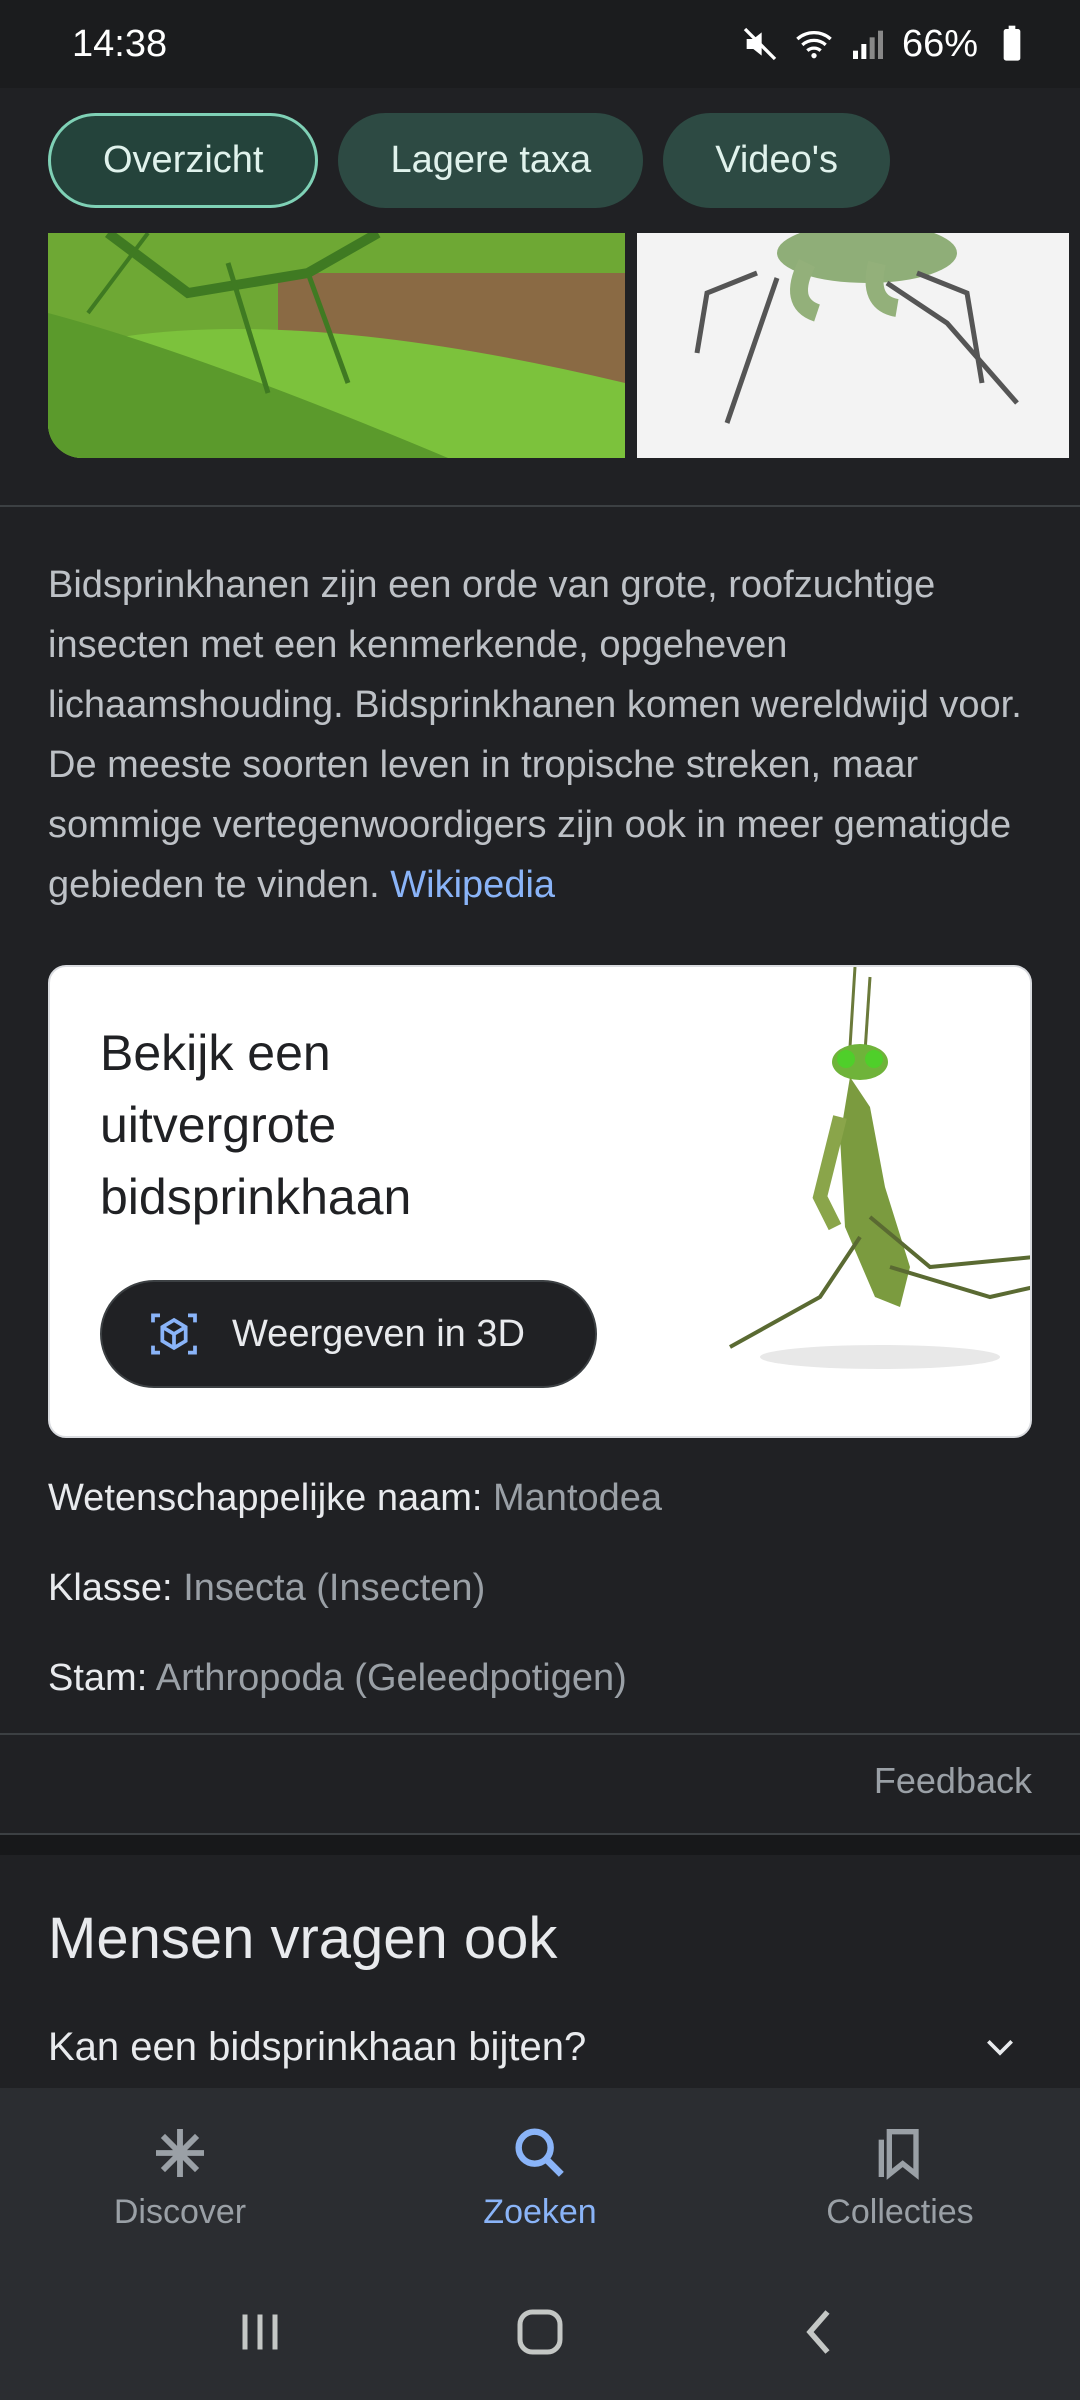  What do you see at coordinates (256, 1125) in the screenshot?
I see `card3d-title: Bekijk een uitvergrote bidsprinkhaan` at bounding box center [256, 1125].